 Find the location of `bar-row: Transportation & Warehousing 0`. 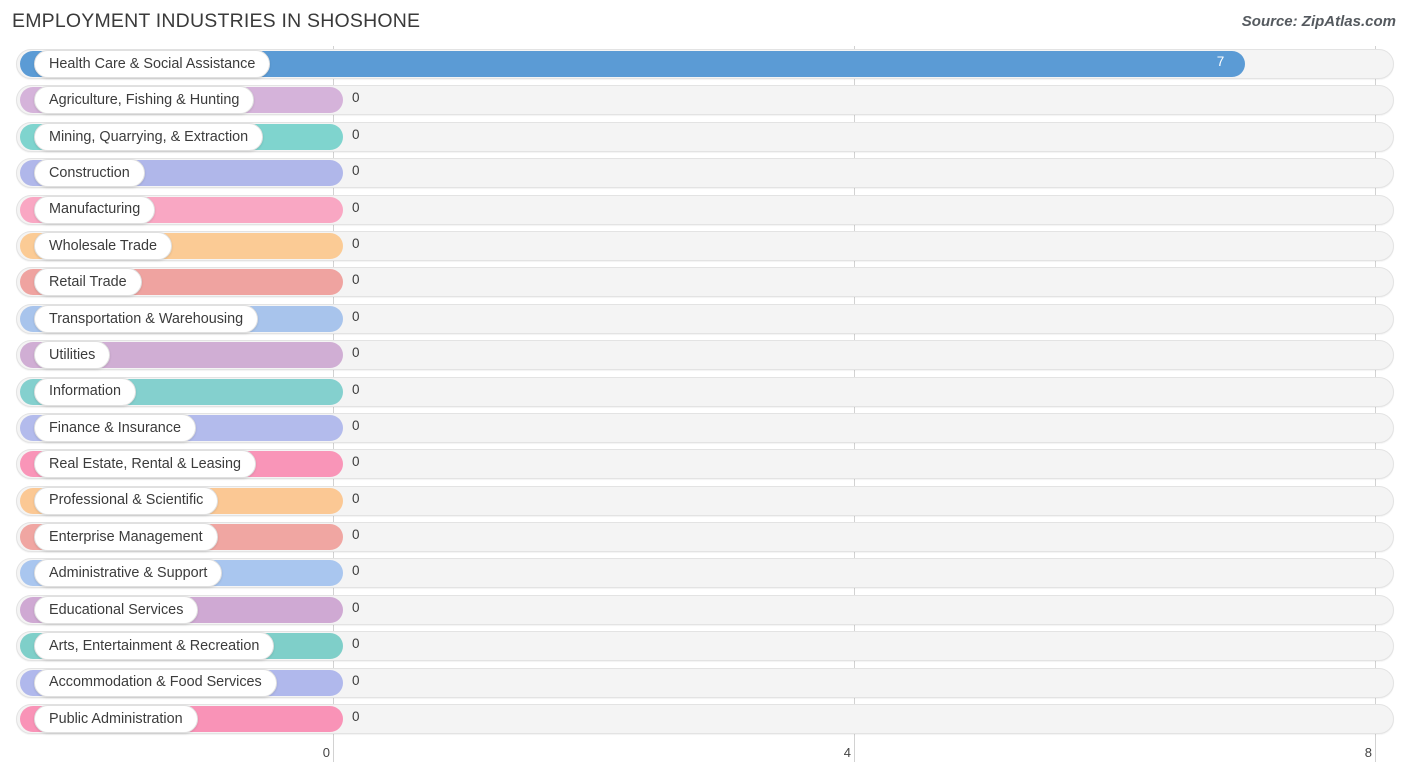

bar-row: Transportation & Warehousing 0 is located at coordinates (703, 319).